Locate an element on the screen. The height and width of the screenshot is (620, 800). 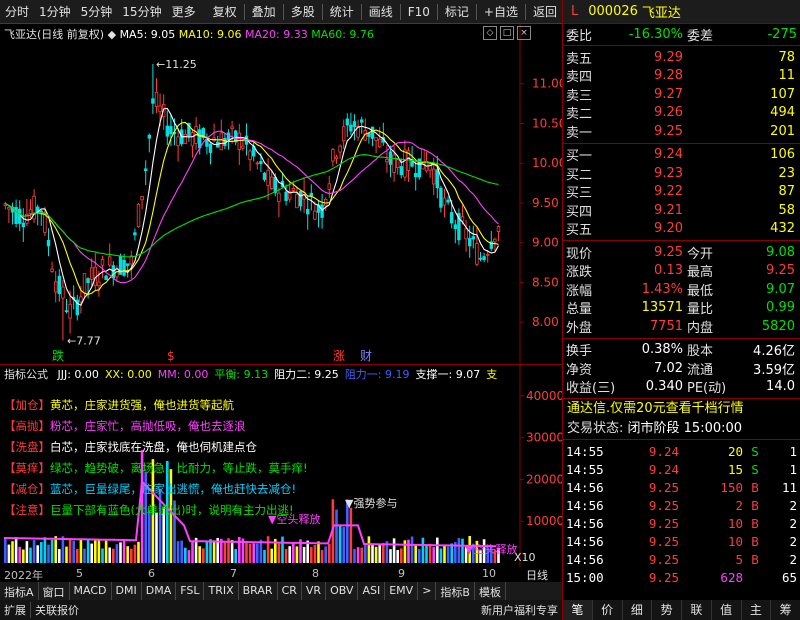
indicator-tab: TRIX is located at coordinates (221, 591).